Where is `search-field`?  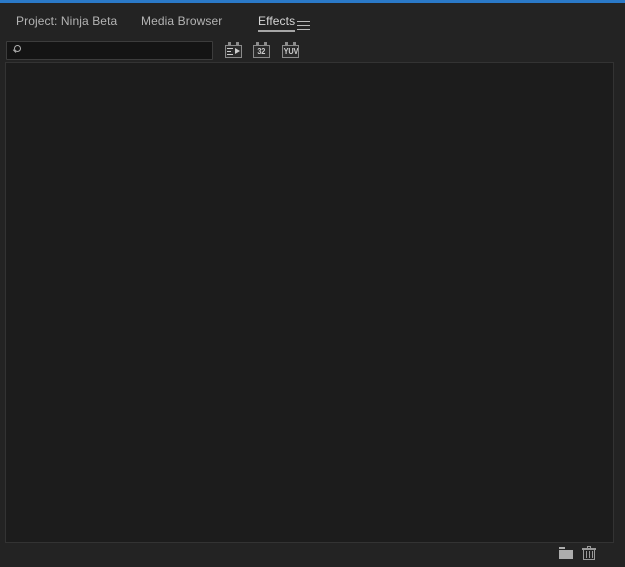 search-field is located at coordinates (109, 50).